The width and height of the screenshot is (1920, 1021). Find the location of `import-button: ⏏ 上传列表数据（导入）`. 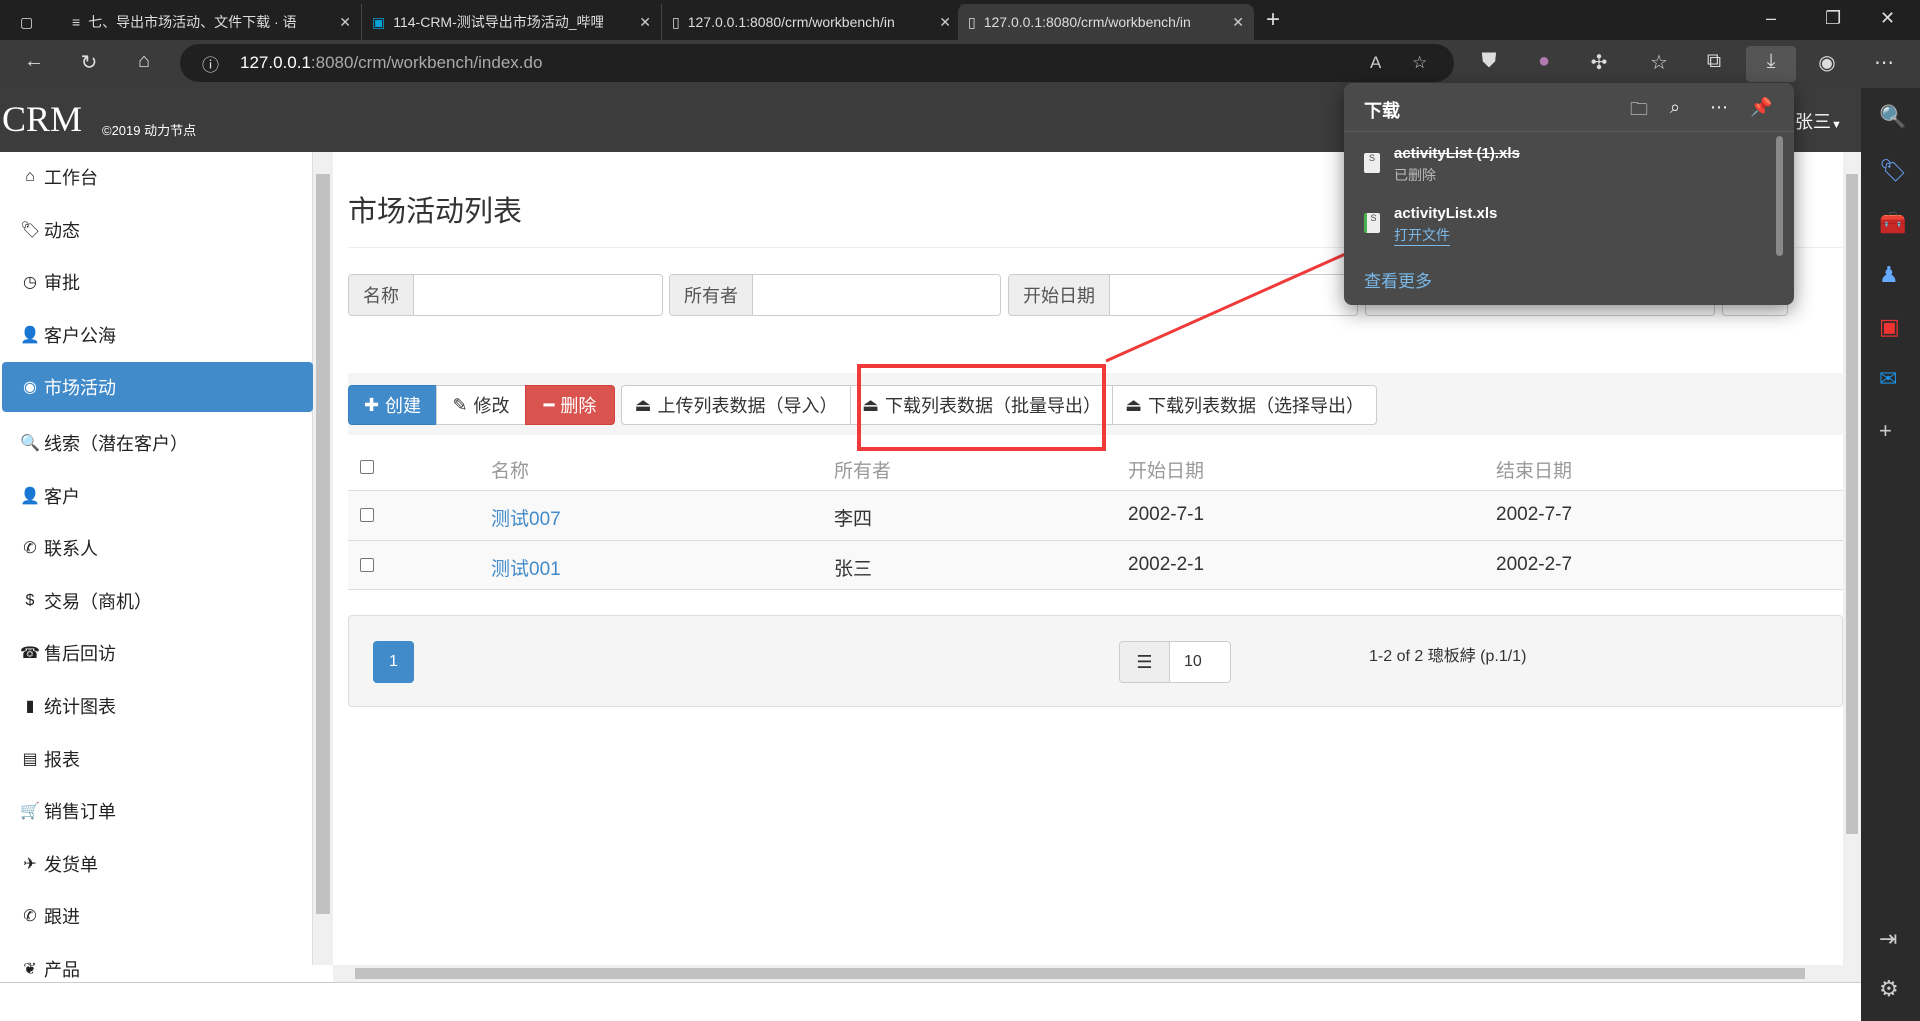

import-button: ⏏ 上传列表数据（导入） is located at coordinates (736, 405).